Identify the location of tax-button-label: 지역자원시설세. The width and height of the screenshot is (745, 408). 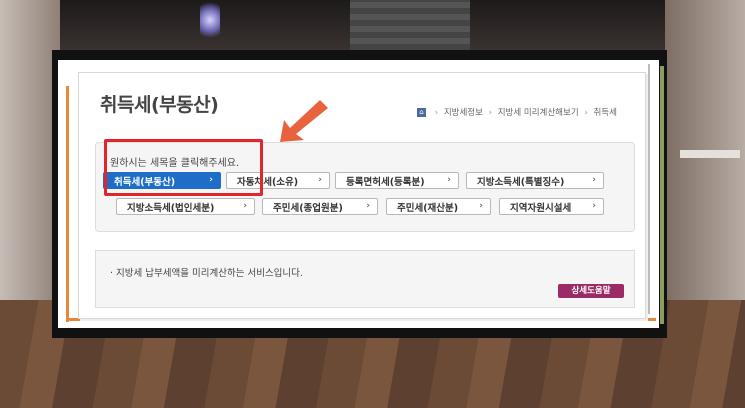
(541, 208).